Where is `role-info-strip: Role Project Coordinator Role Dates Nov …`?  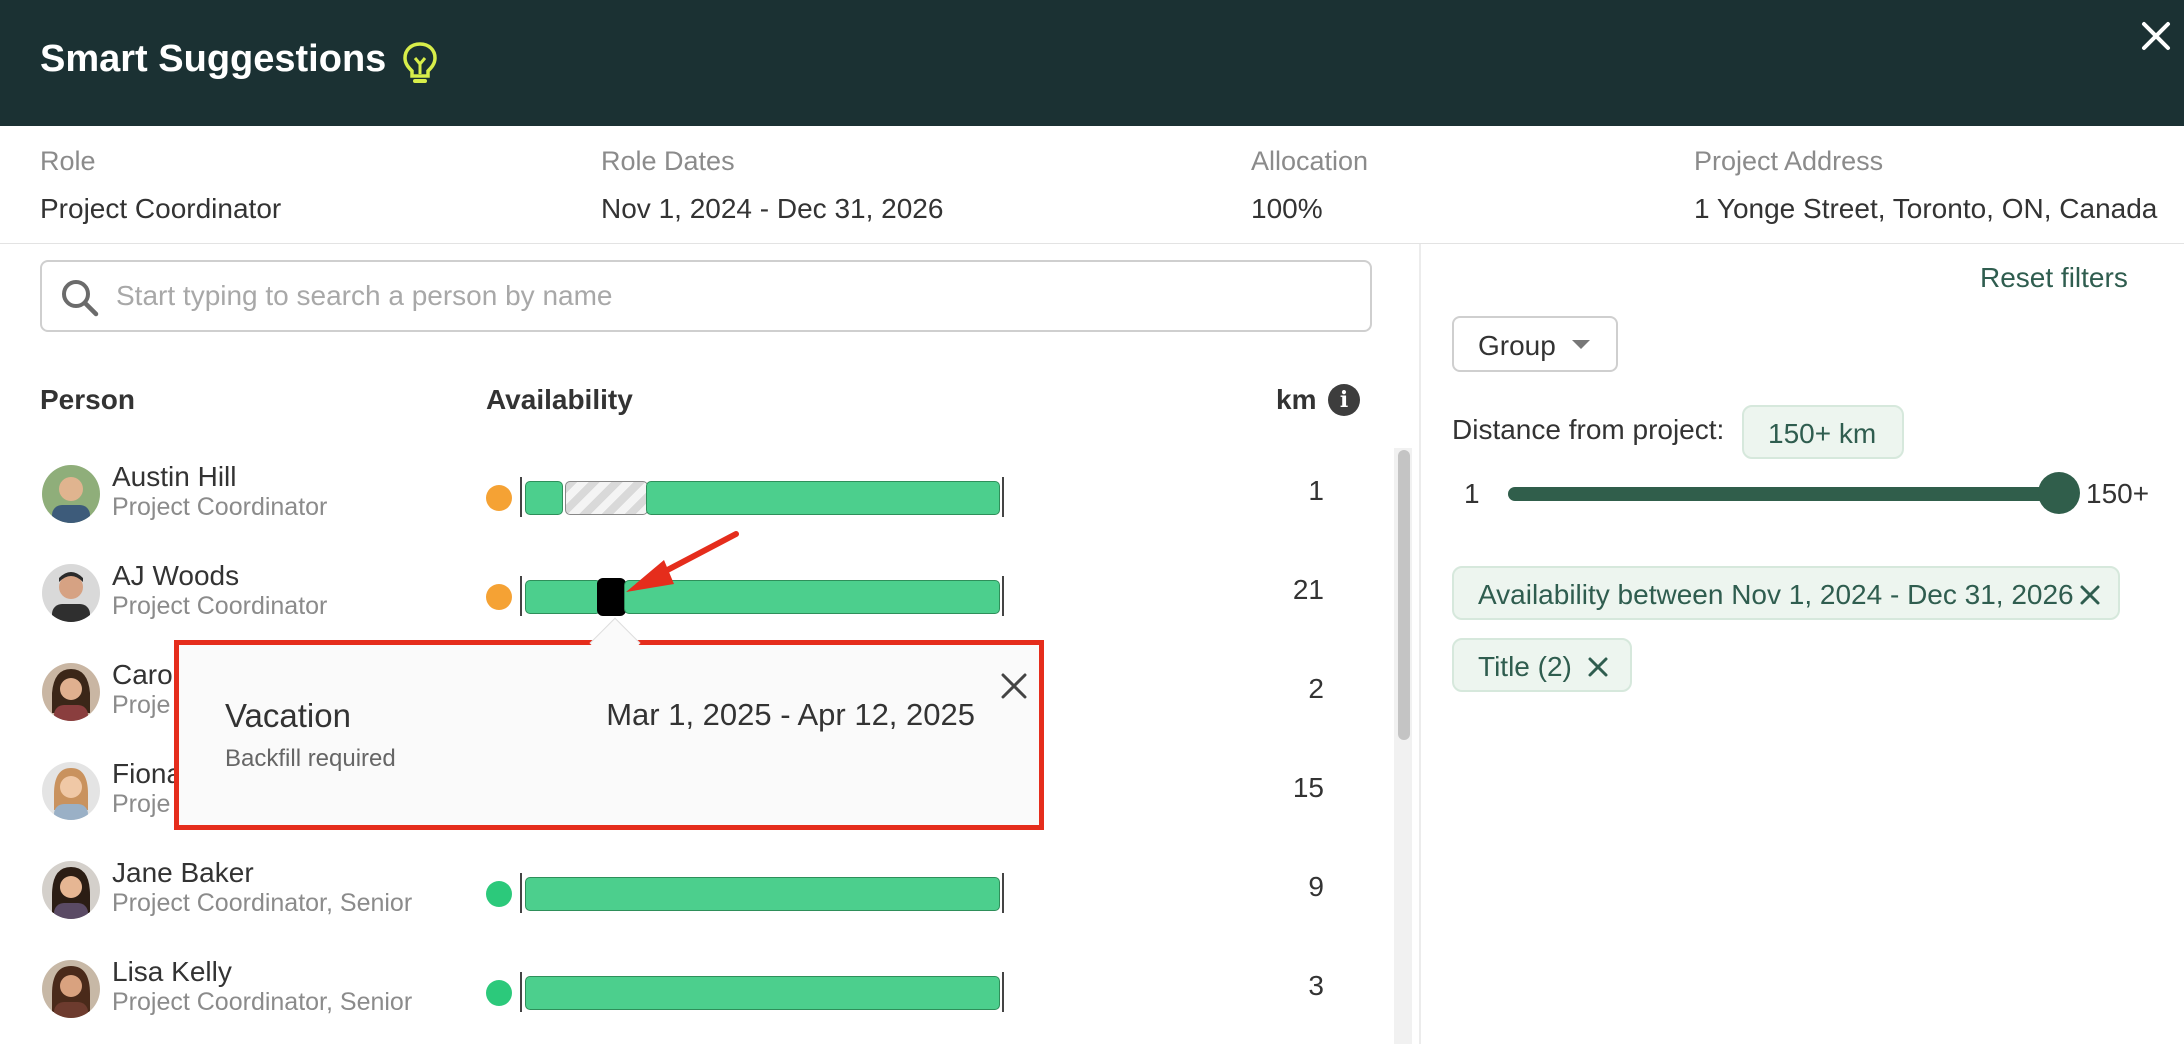 role-info-strip: Role Project Coordinator Role Dates Nov … is located at coordinates (1092, 185).